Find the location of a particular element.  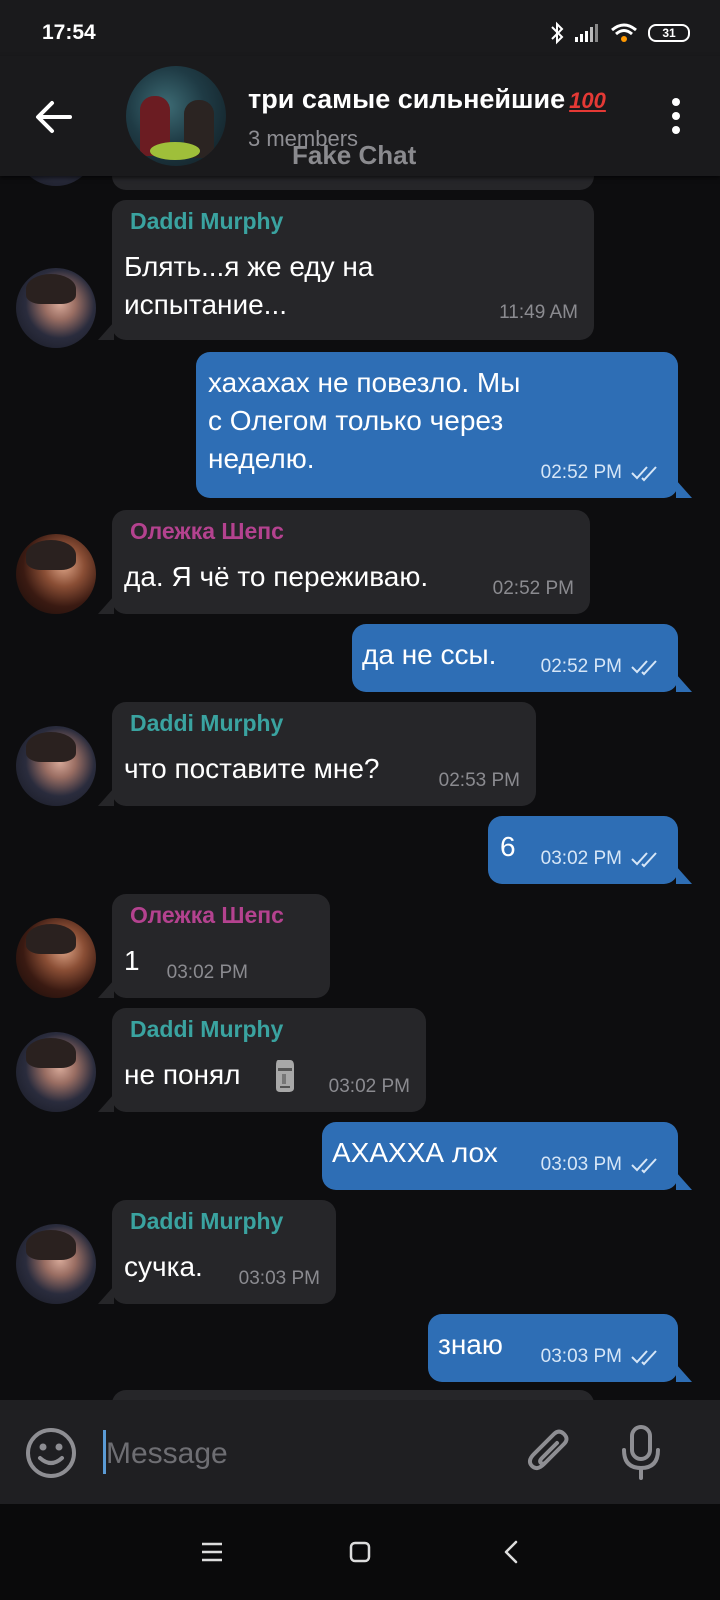

signal-icon is located at coordinates (586, 33).